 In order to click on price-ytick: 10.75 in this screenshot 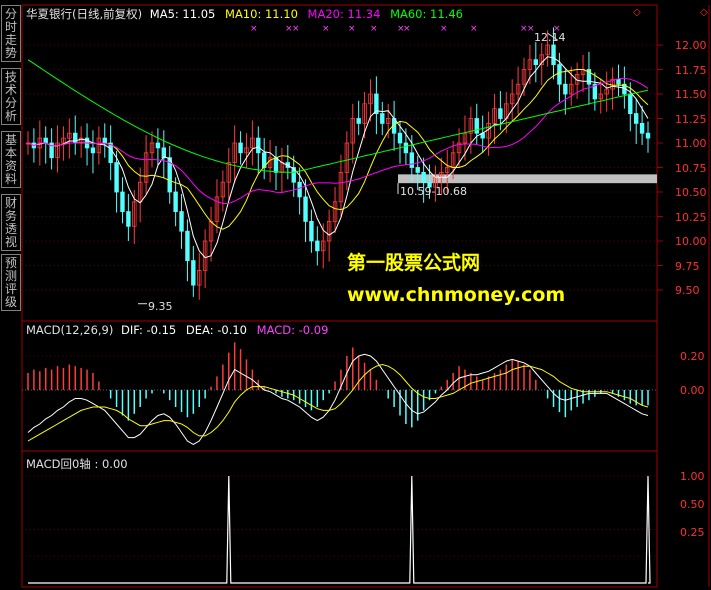, I will do `click(691, 168)`.